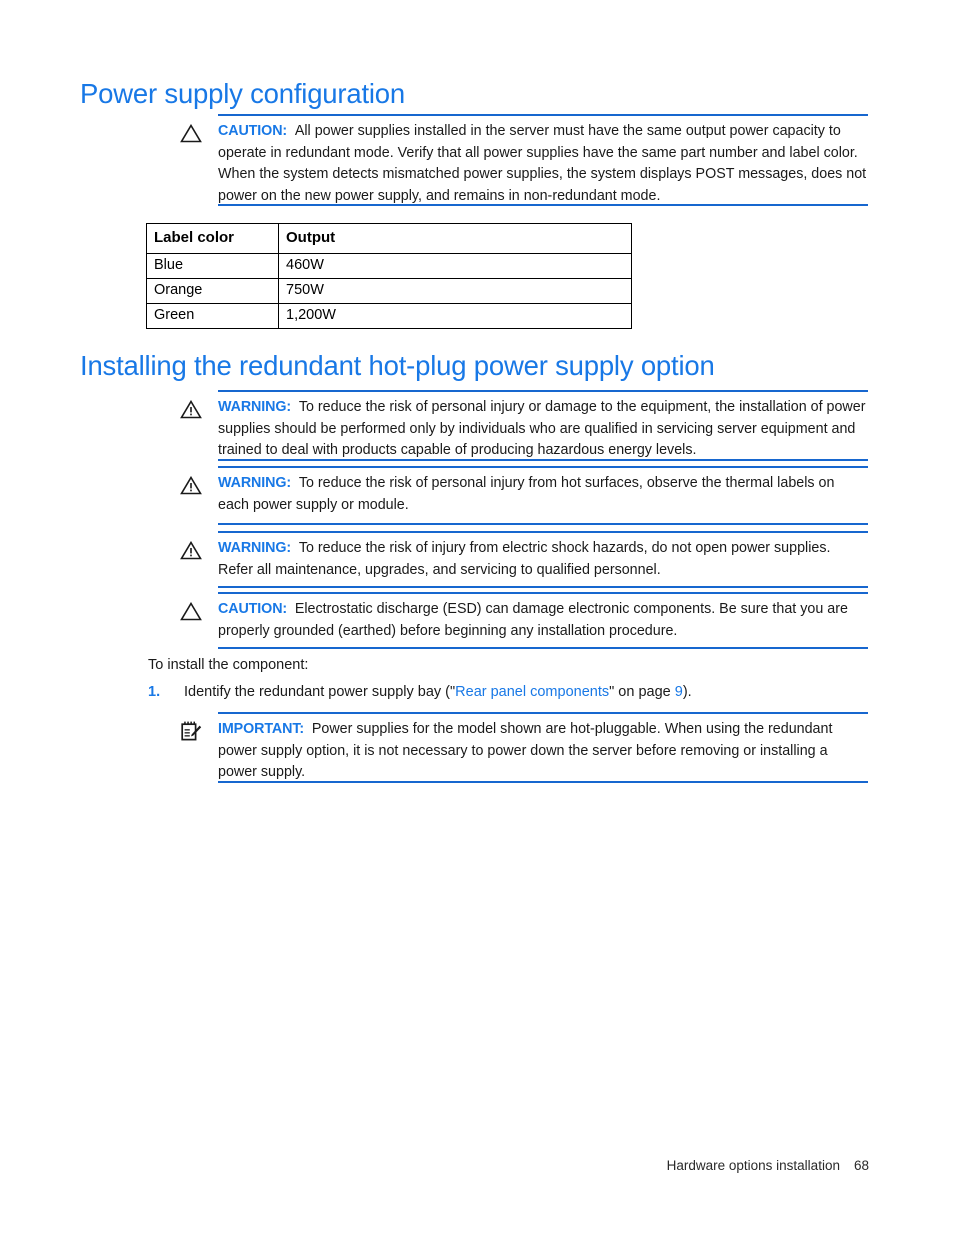 This screenshot has height=1235, width=954. I want to click on table-row: Orange 750W, so click(389, 291).